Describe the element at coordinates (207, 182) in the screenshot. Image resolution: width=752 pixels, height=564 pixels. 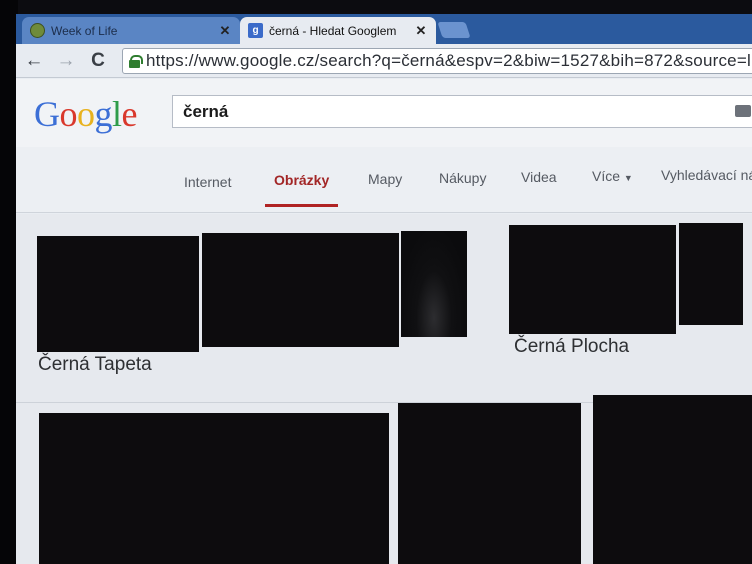
I see `nav-internet: Internet` at that location.